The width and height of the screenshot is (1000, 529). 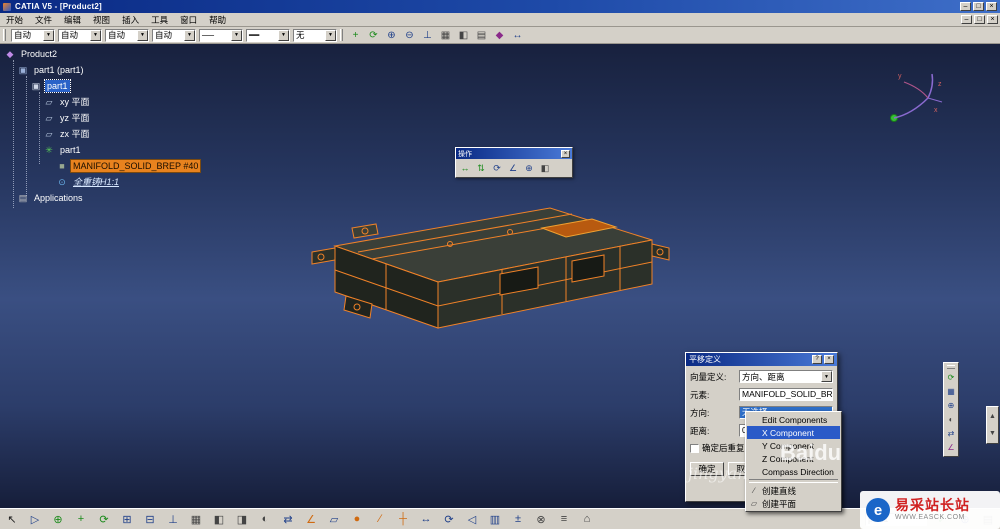 I want to click on shading-mode-icon: ◧, so click(x=463, y=35).